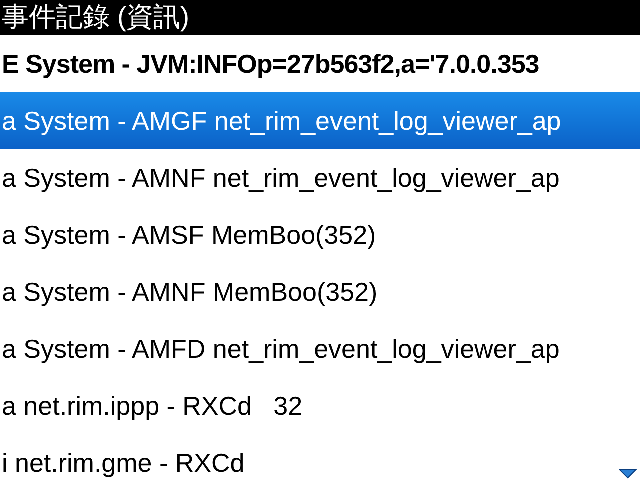 This screenshot has height=480, width=640. I want to click on event-row: E System - JVM:INFOp=27b563f2,a='7.0.0.353, so click(320, 63).